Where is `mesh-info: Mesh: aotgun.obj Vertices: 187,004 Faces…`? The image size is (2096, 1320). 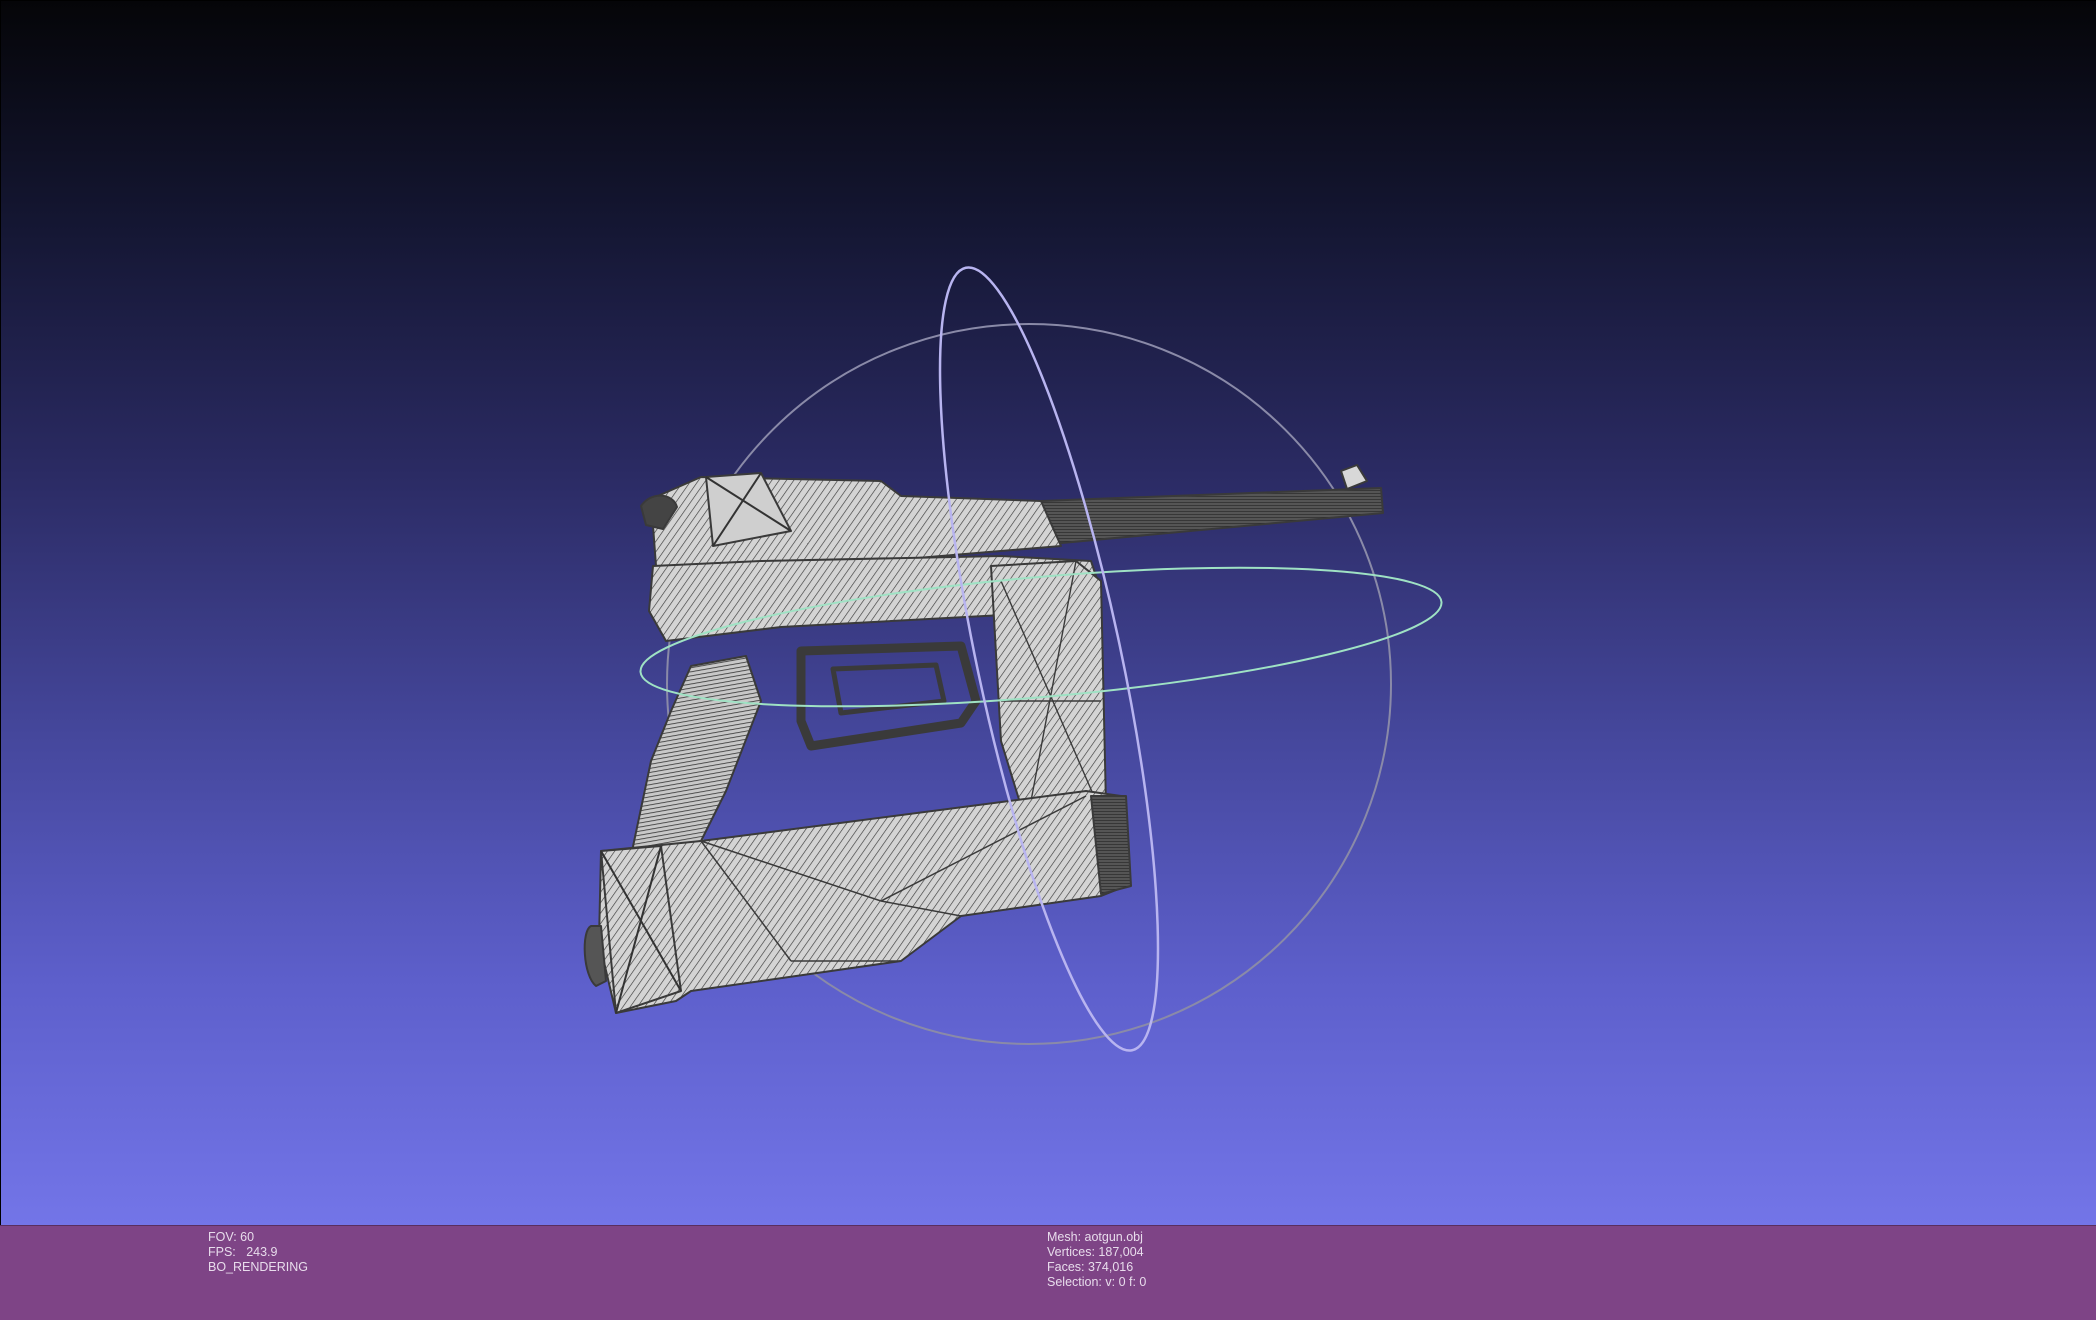 mesh-info: Mesh: aotgun.obj Vertices: 187,004 Faces… is located at coordinates (1096, 1260).